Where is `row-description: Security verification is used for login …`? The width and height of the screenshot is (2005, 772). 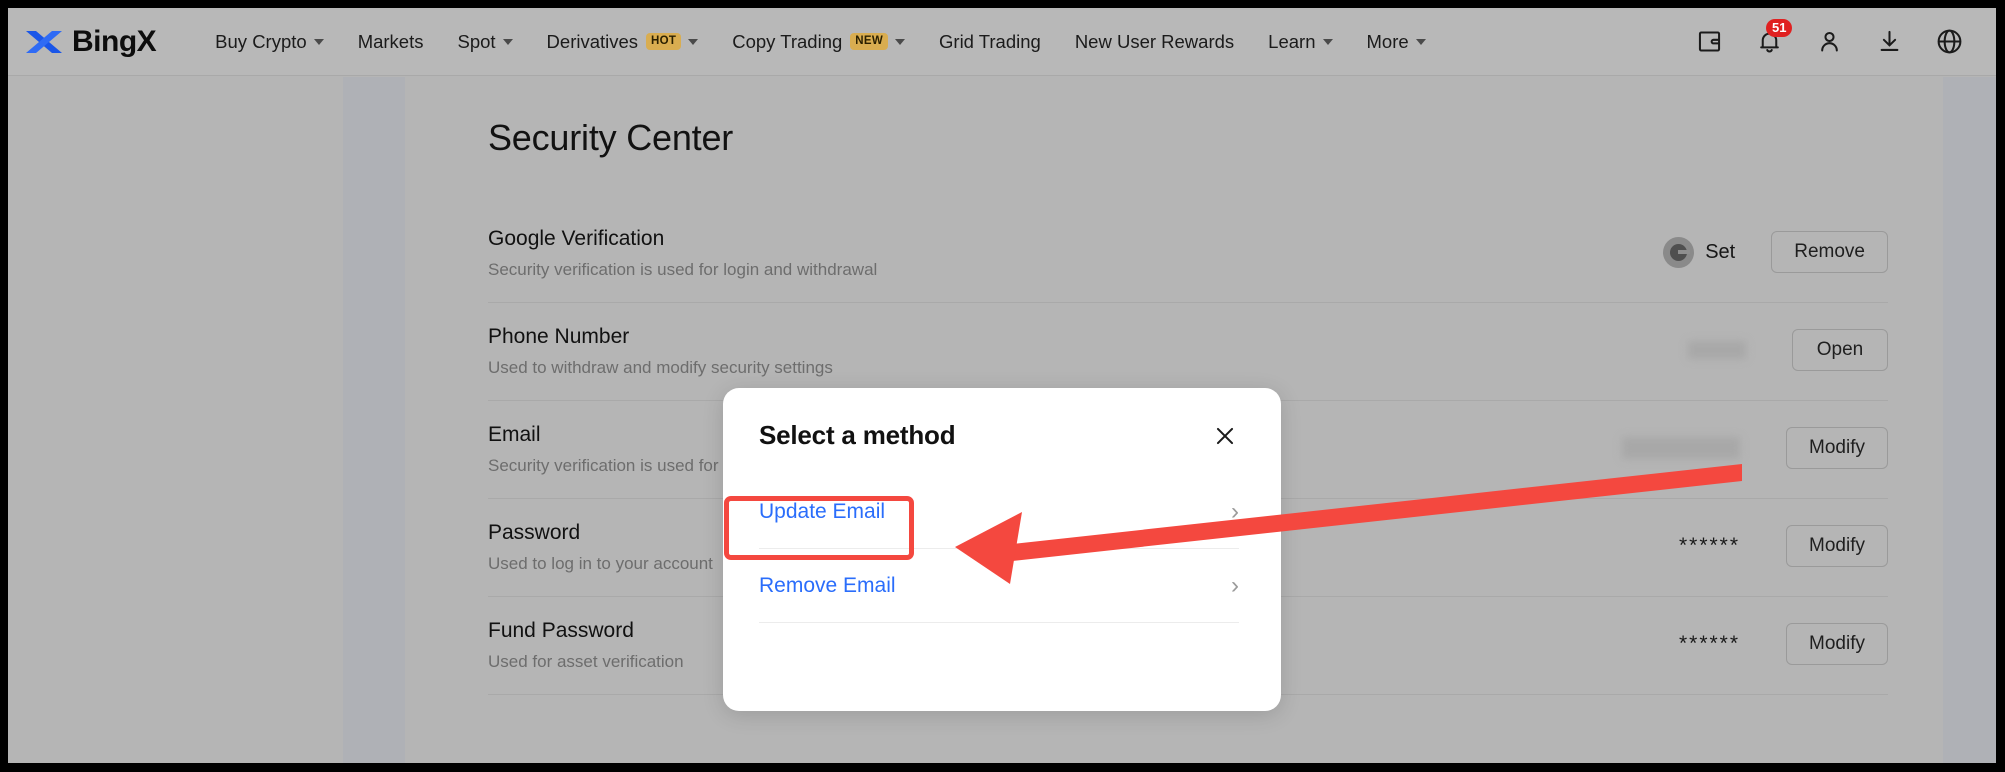 row-description: Security verification is used for login … is located at coordinates (683, 269).